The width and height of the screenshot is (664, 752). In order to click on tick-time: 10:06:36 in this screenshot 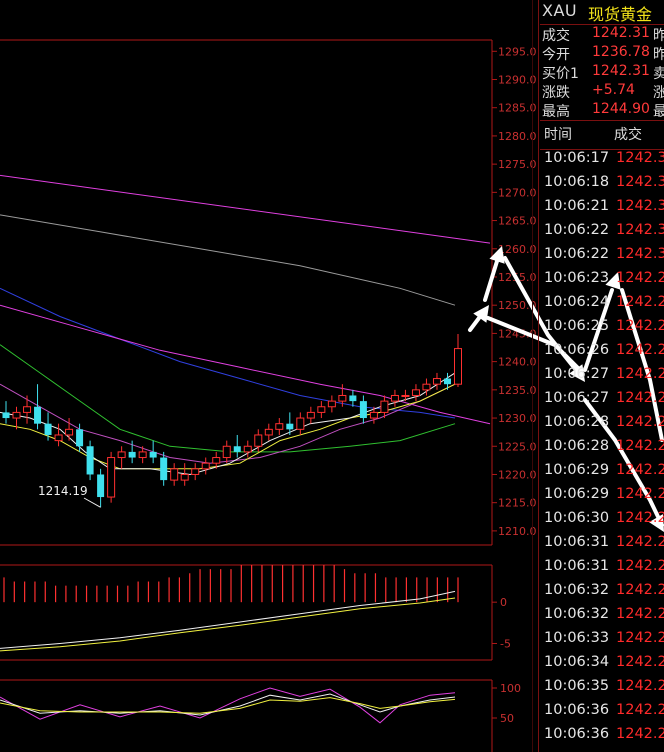, I will do `click(577, 734)`.